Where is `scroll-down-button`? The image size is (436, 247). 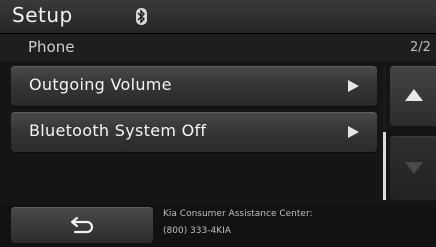
scroll-down-button is located at coordinates (413, 168).